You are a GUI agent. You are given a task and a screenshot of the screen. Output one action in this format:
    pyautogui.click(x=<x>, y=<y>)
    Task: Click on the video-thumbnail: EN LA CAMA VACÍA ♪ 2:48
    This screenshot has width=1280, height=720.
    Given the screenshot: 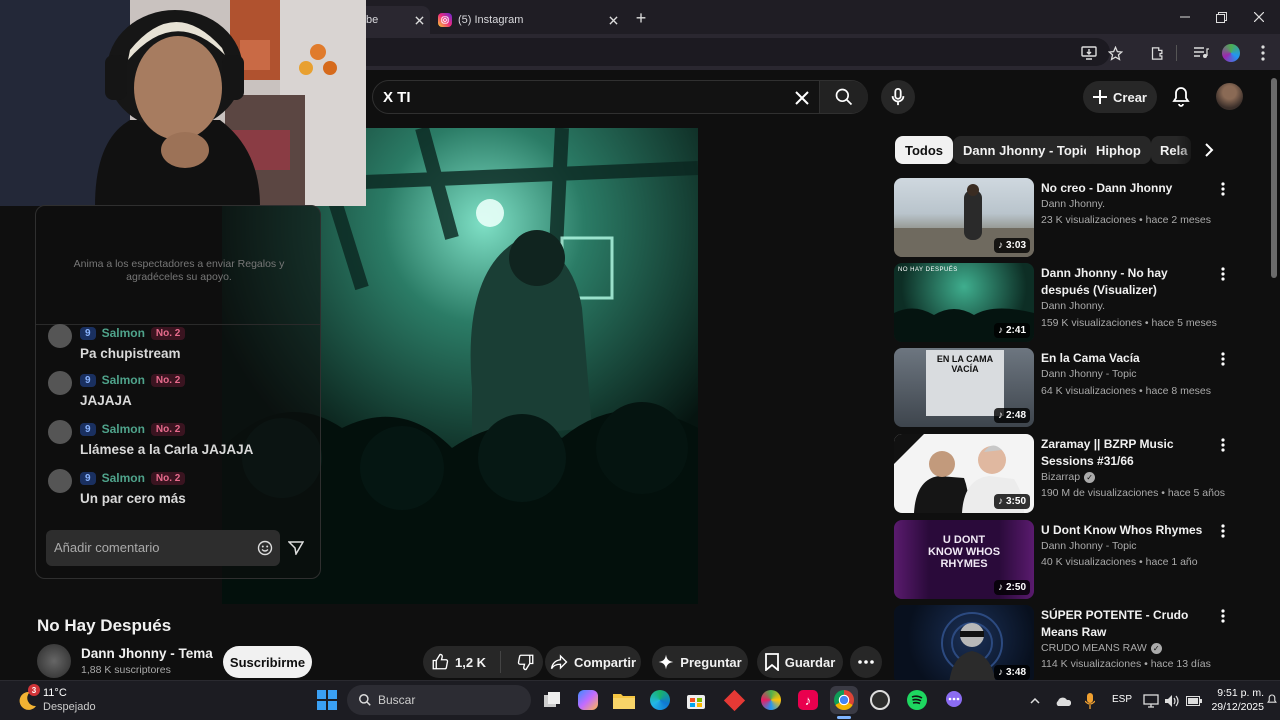 What is the action you would take?
    pyautogui.click(x=964, y=387)
    